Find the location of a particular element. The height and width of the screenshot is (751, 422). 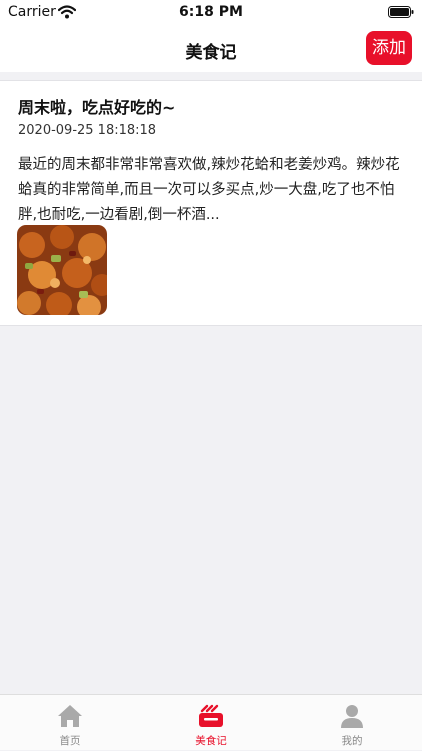

status-bar: Carrier 6:18 PM is located at coordinates (211, 13).